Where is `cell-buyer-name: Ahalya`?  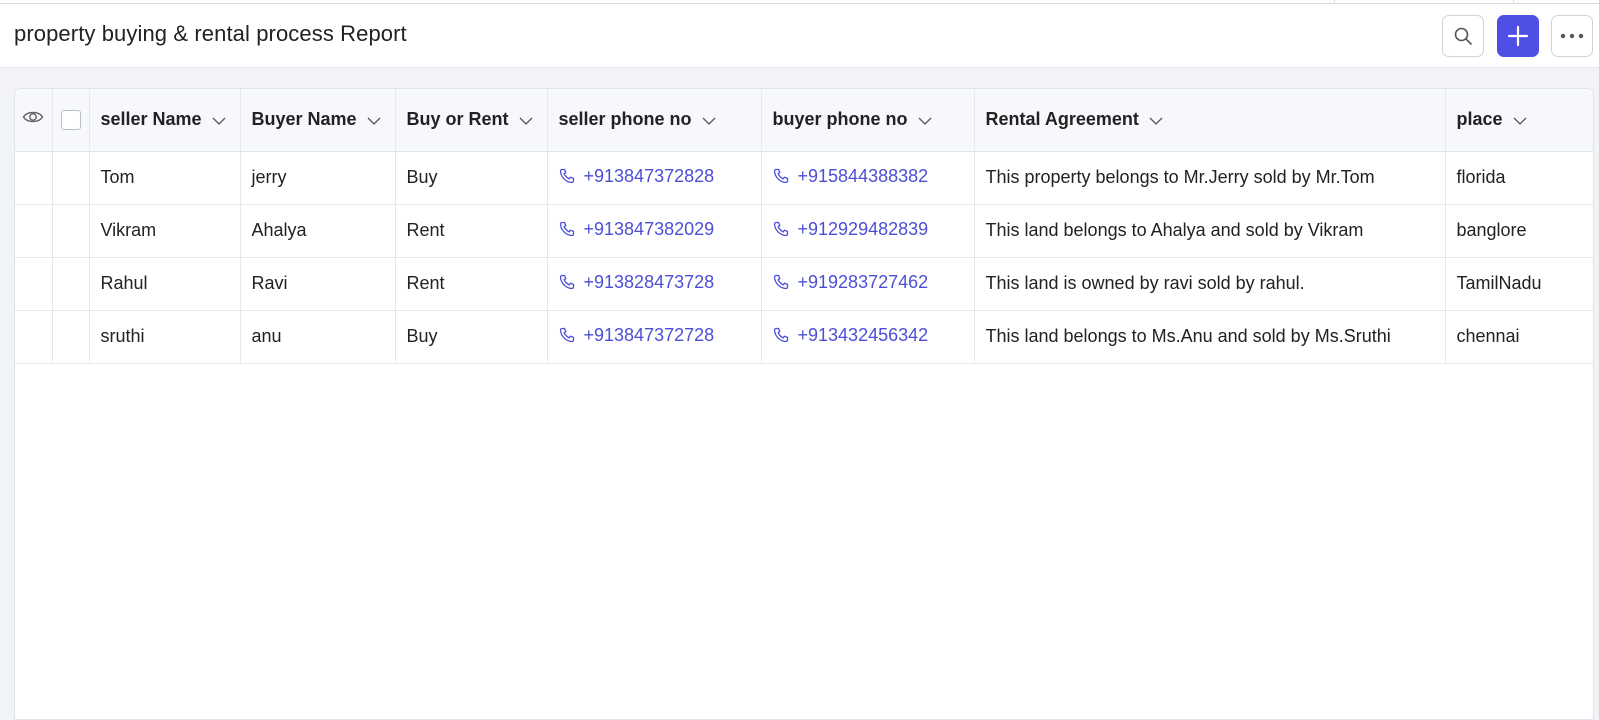 cell-buyer-name: Ahalya is located at coordinates (318, 231).